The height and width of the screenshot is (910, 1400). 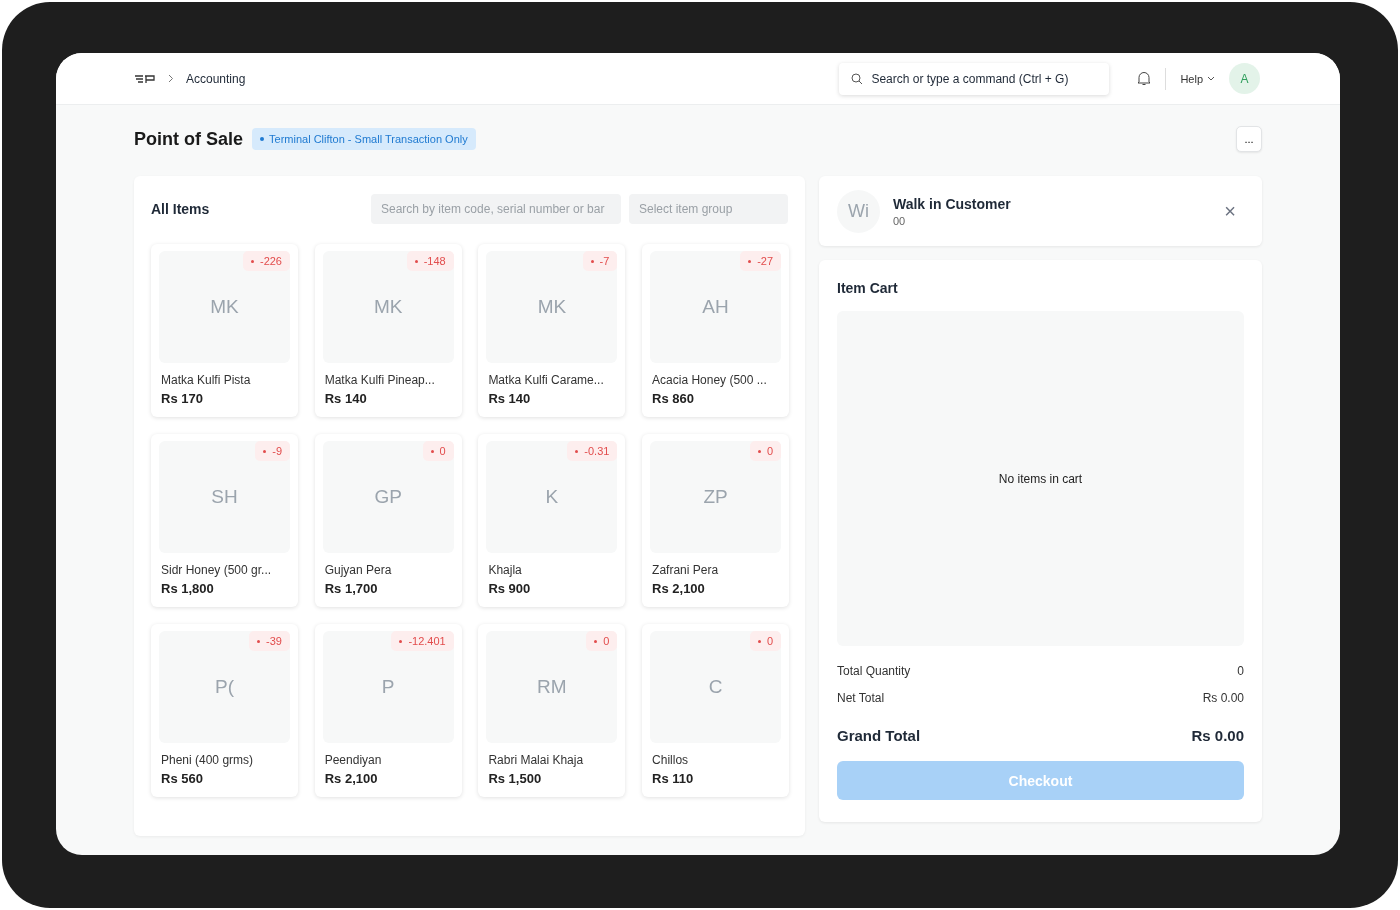 I want to click on stock-badge: -12.401, so click(x=422, y=641).